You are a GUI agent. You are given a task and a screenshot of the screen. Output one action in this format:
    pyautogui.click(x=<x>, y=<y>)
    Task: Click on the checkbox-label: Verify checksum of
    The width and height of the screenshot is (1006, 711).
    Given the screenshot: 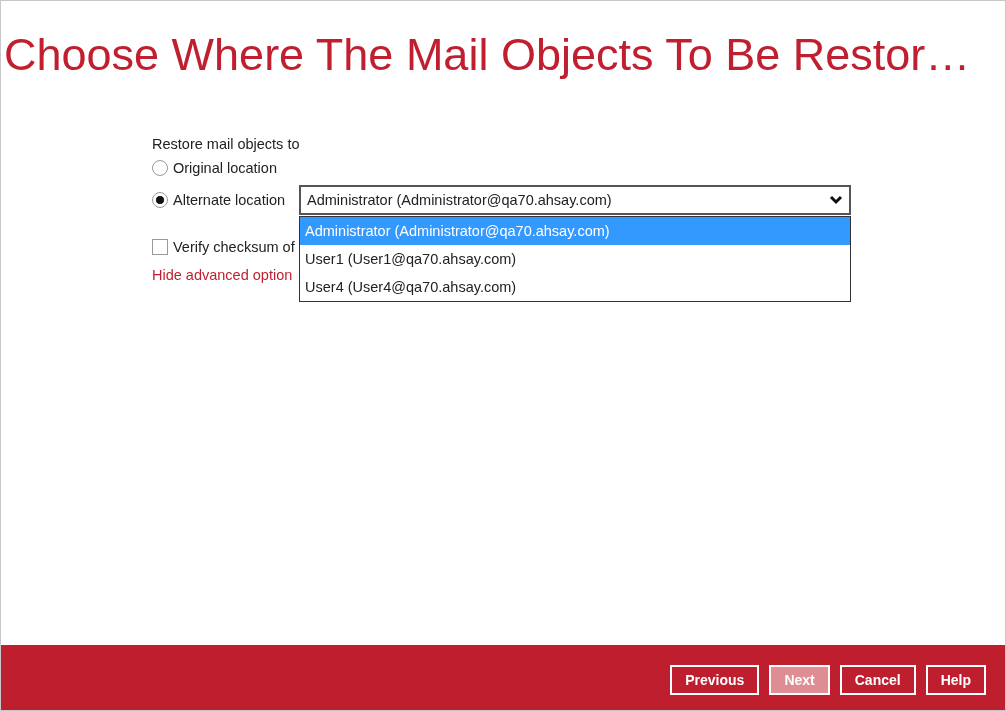 What is the action you would take?
    pyautogui.click(x=234, y=247)
    